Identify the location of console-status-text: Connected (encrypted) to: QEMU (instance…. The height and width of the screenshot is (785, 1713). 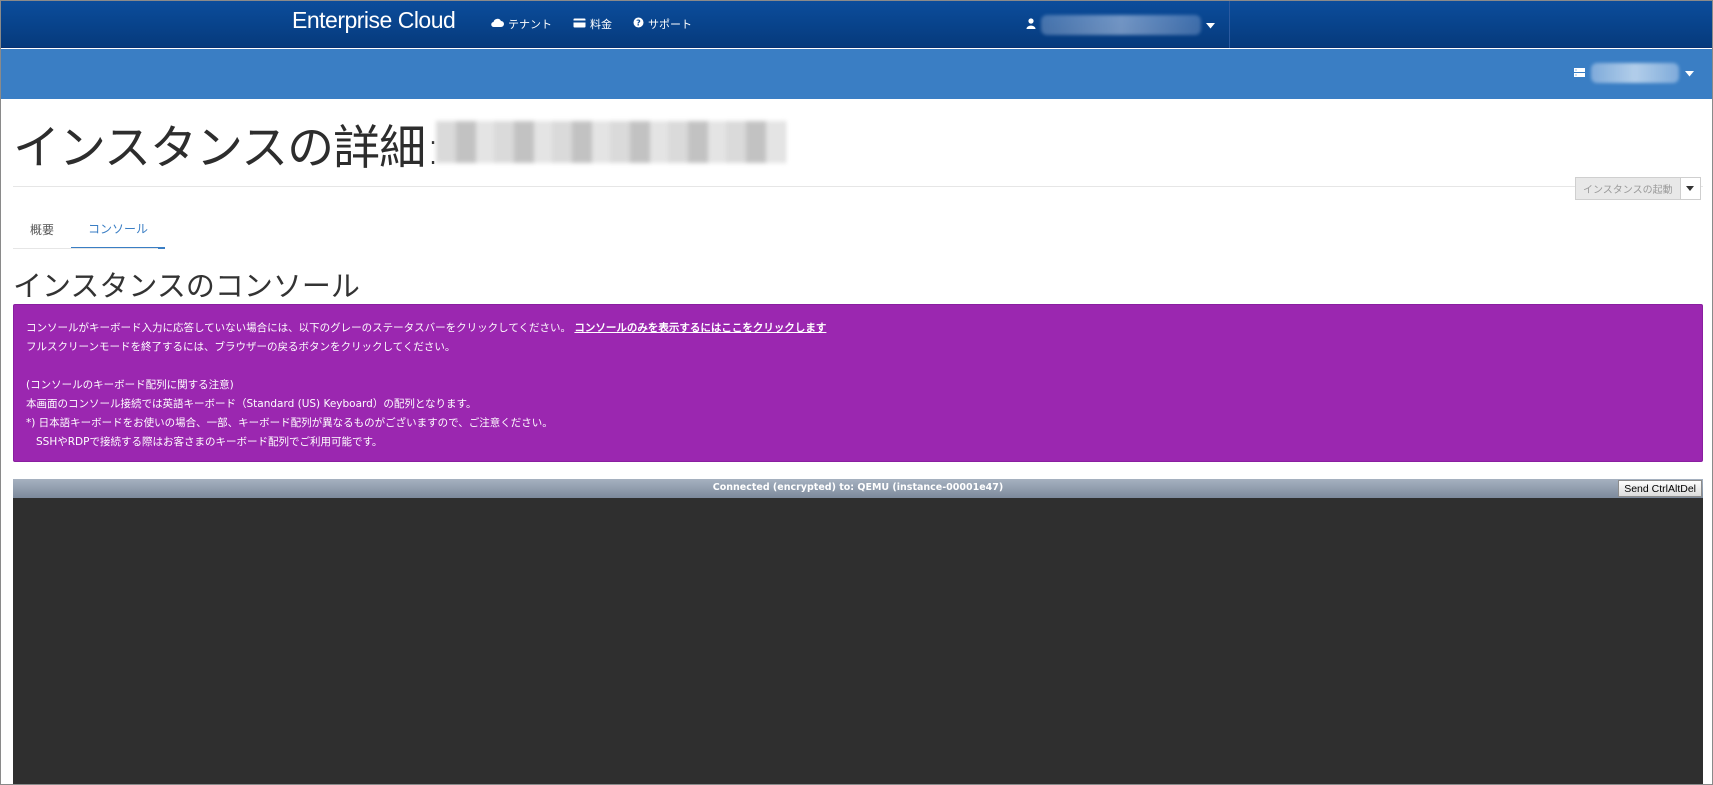
(858, 487).